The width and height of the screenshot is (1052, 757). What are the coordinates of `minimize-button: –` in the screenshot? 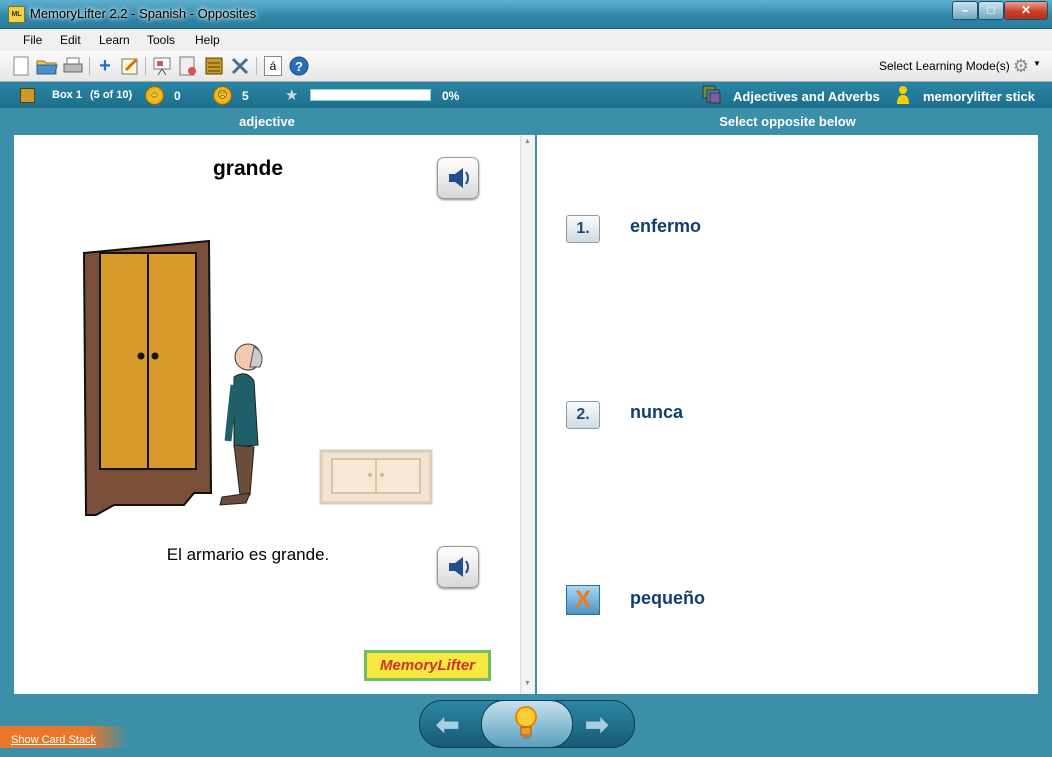 It's located at (965, 10).